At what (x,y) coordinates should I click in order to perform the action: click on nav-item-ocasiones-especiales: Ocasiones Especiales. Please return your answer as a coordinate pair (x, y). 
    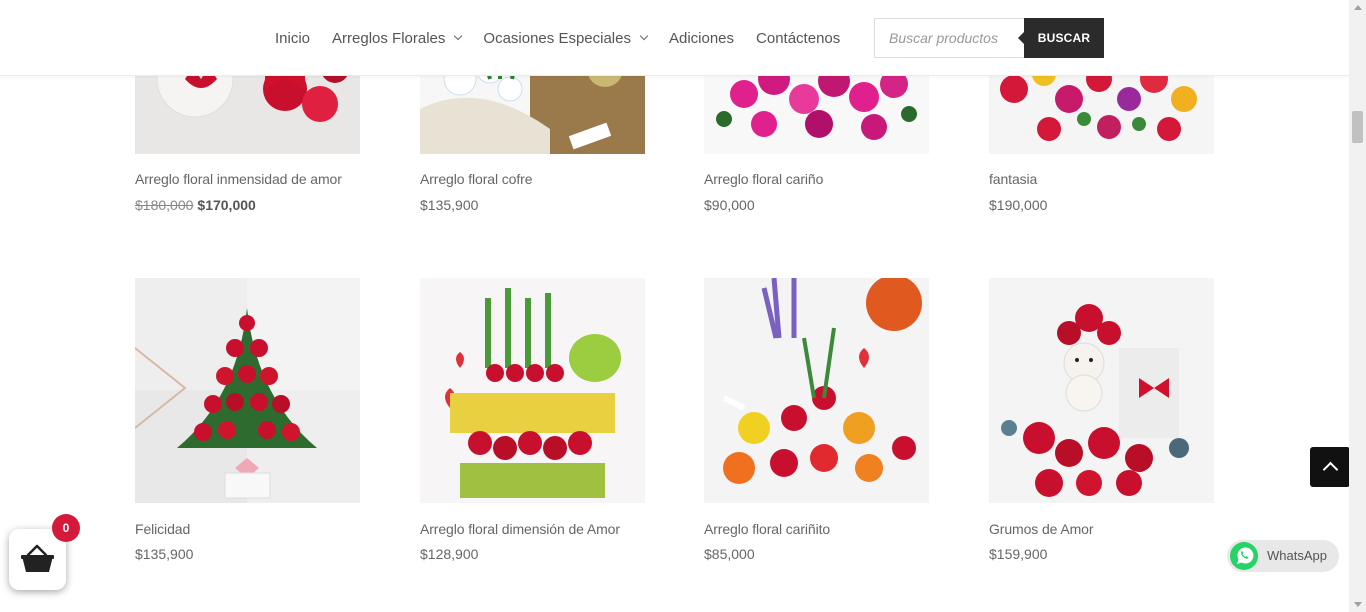
    Looking at the image, I should click on (566, 38).